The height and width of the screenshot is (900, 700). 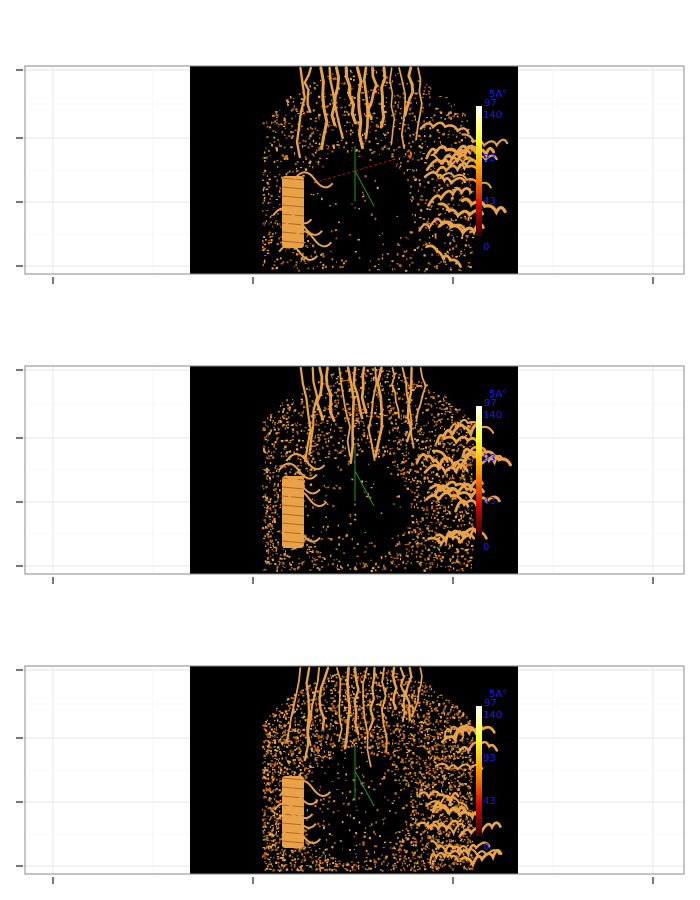 What do you see at coordinates (354, 770) in the screenshot?
I see `render-background` at bounding box center [354, 770].